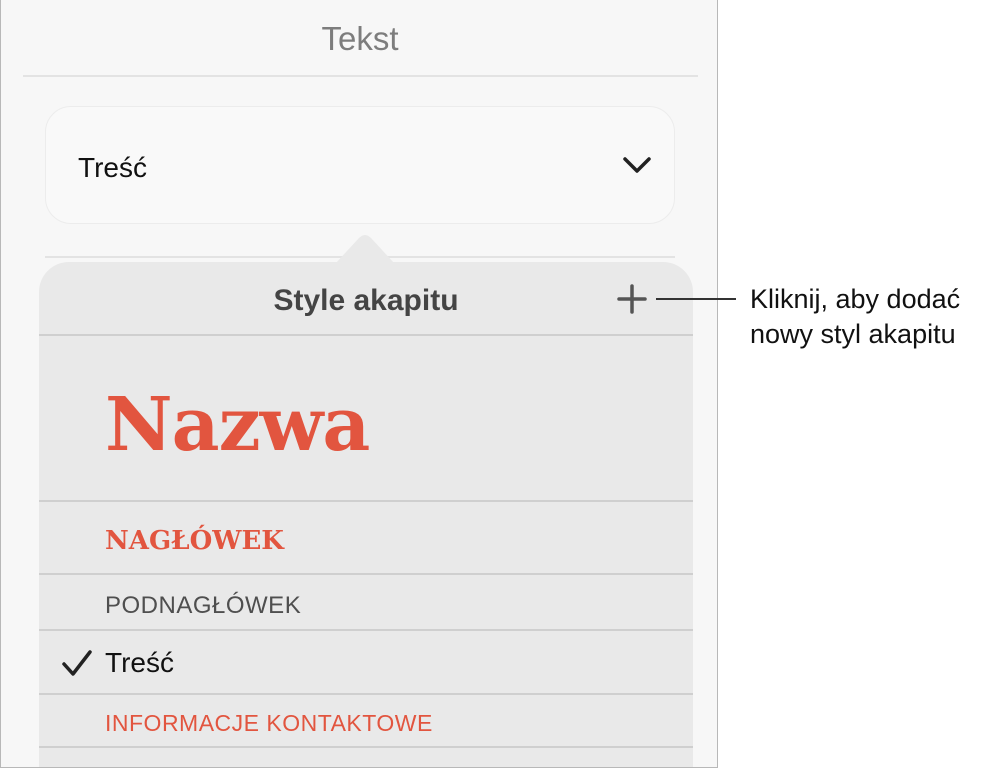 This screenshot has width=1000, height=769. What do you see at coordinates (366, 663) in the screenshot?
I see `style-item-tresc: Treść` at bounding box center [366, 663].